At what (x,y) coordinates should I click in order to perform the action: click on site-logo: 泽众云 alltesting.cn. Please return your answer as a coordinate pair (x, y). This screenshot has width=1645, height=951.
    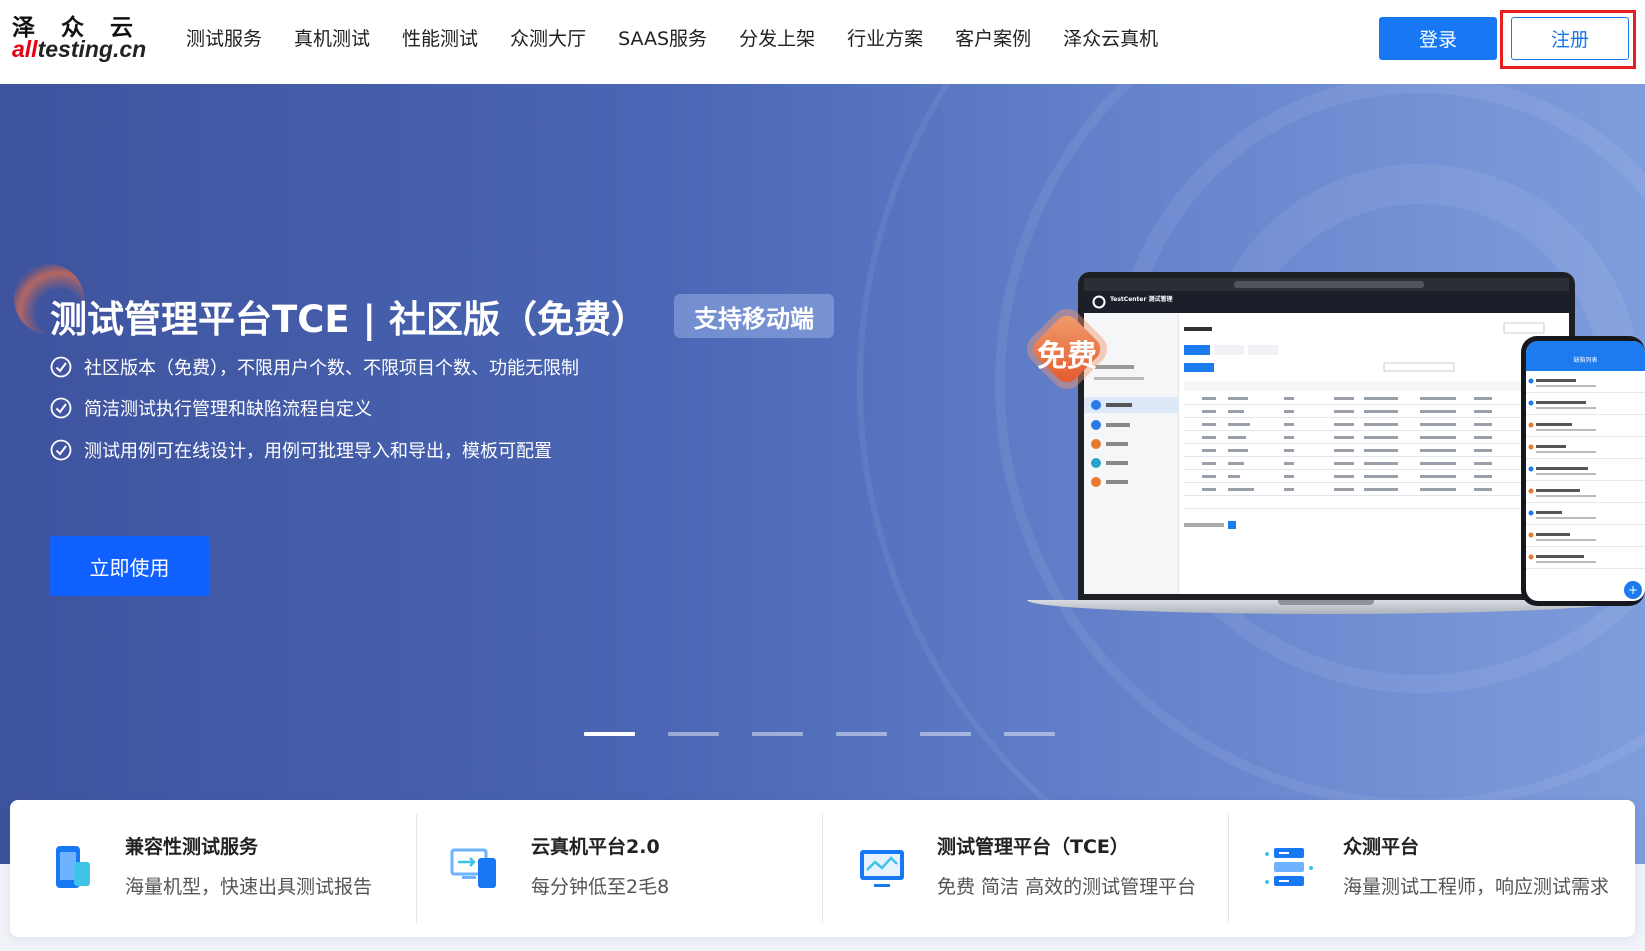
    Looking at the image, I should click on (82, 38).